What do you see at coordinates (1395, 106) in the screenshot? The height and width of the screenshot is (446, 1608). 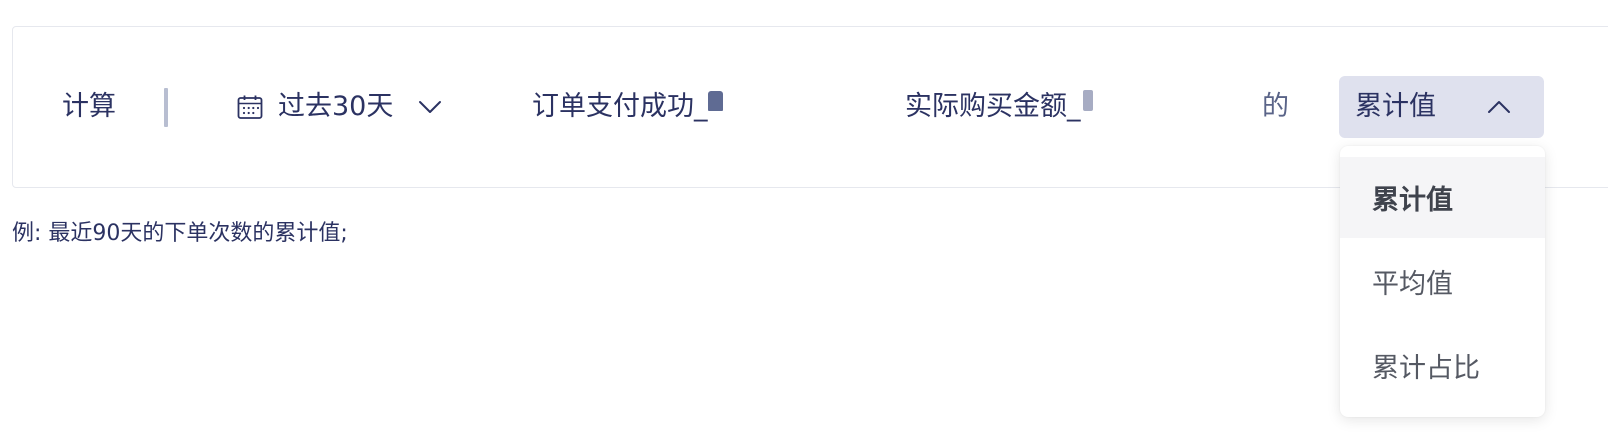 I see `aggregation-value: 累计值` at bounding box center [1395, 106].